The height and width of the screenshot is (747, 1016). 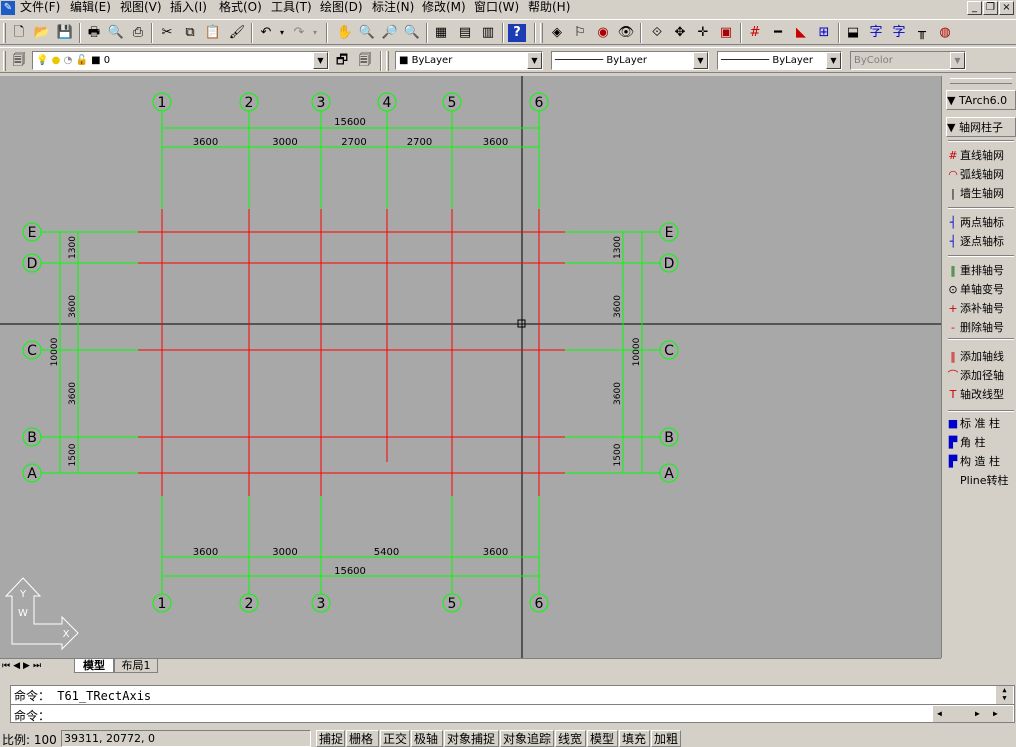 What do you see at coordinates (116, 33) in the screenshot?
I see `print-preview-icon: 🔍` at bounding box center [116, 33].